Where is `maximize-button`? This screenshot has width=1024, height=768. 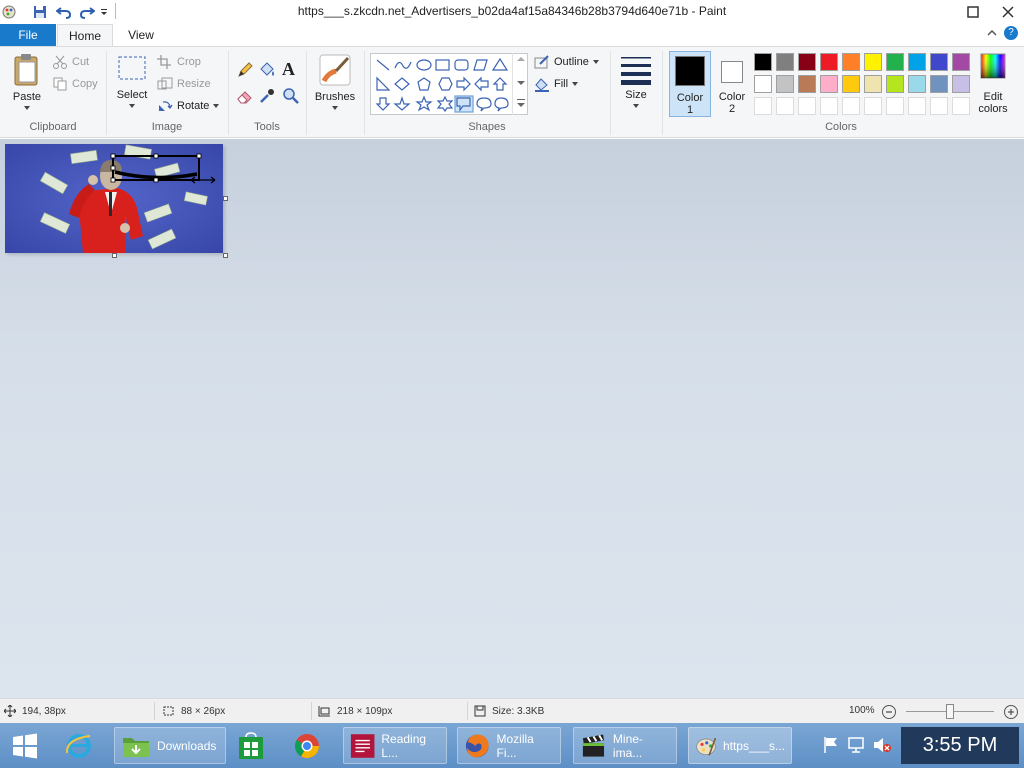
maximize-button is located at coordinates (973, 12).